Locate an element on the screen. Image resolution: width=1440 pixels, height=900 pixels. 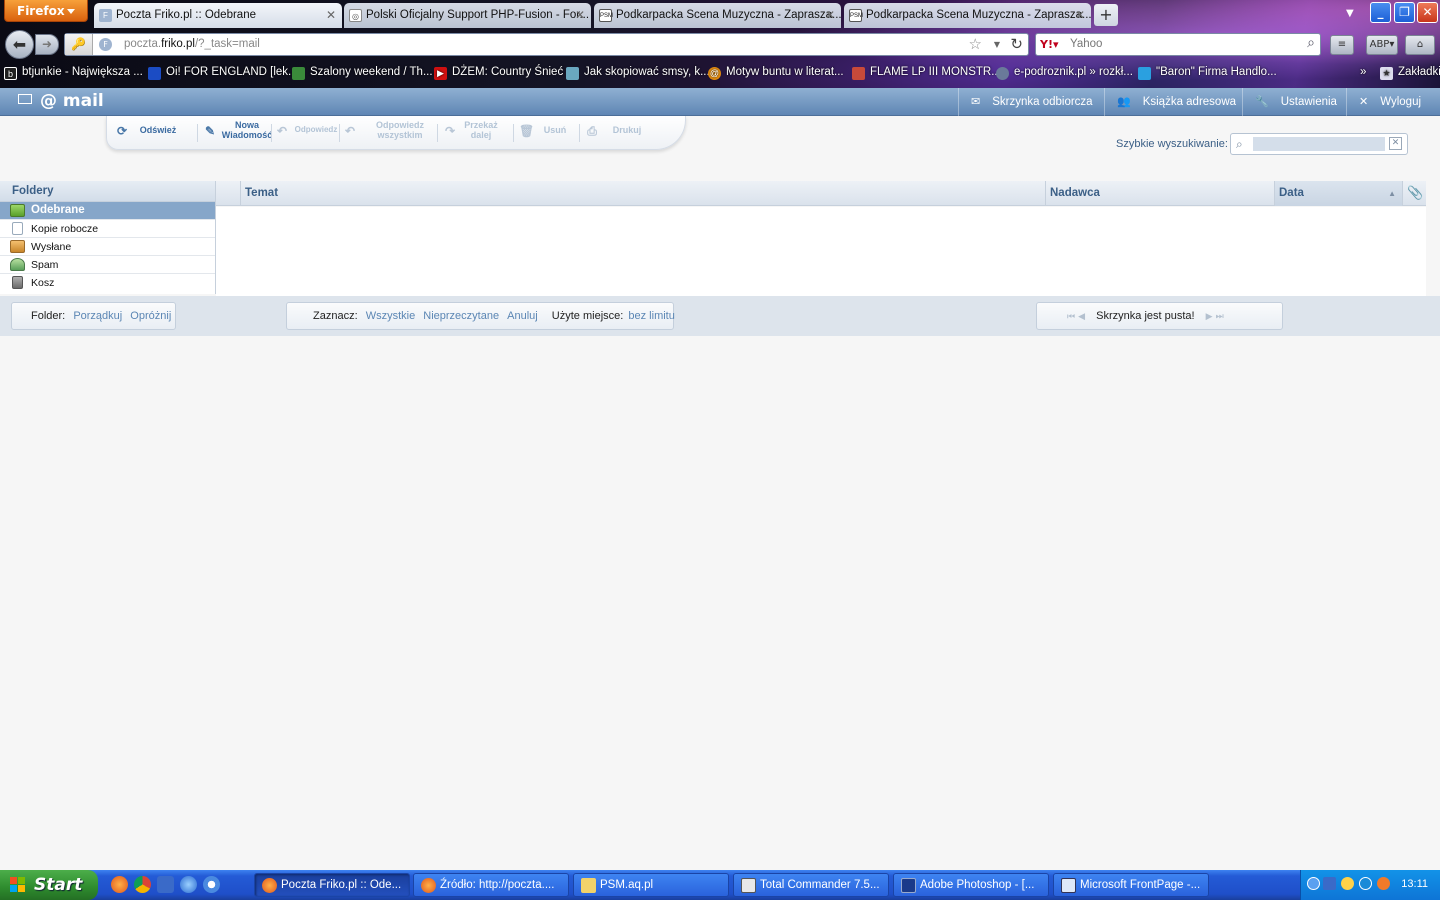
delete-button: 🗑 Usuń is located at coordinates (549, 133).